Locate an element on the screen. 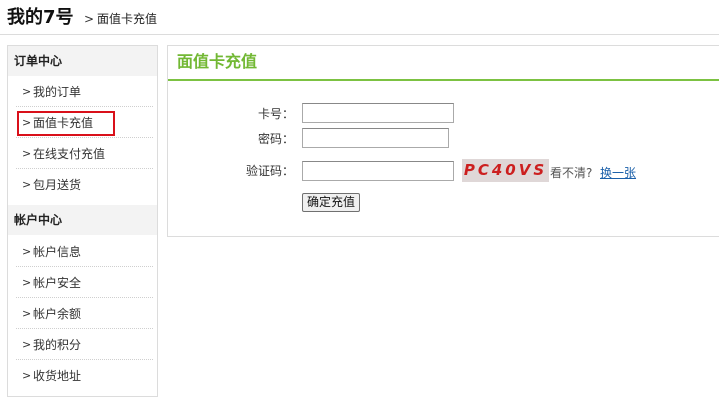  sidebar-item-shipping-address: > 收货地址 is located at coordinates (82, 375).